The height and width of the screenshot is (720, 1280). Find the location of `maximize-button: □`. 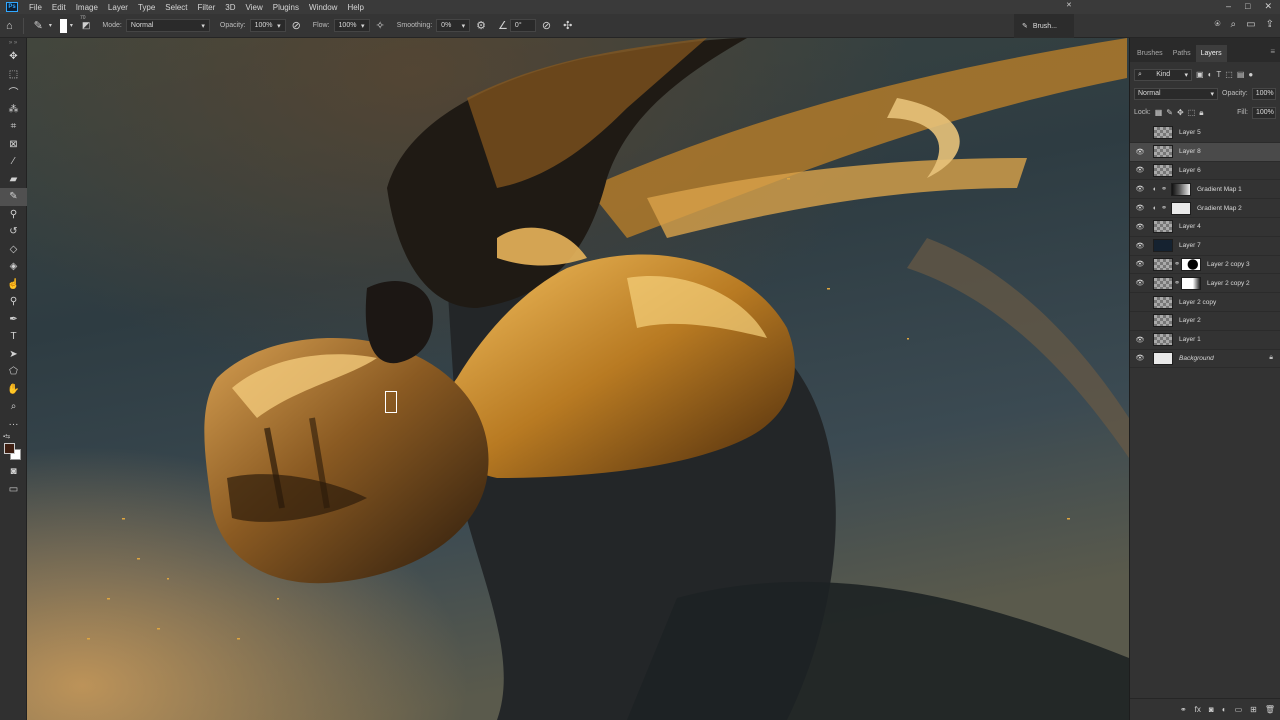

maximize-button: □ is located at coordinates (1247, 6).